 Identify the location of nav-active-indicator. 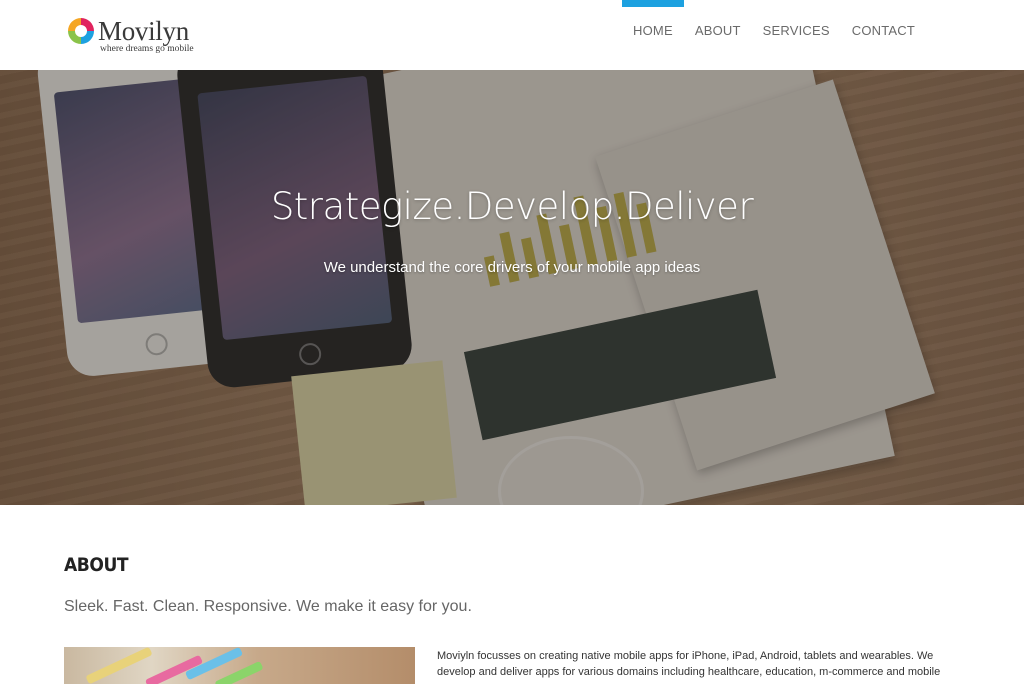
(653, 3).